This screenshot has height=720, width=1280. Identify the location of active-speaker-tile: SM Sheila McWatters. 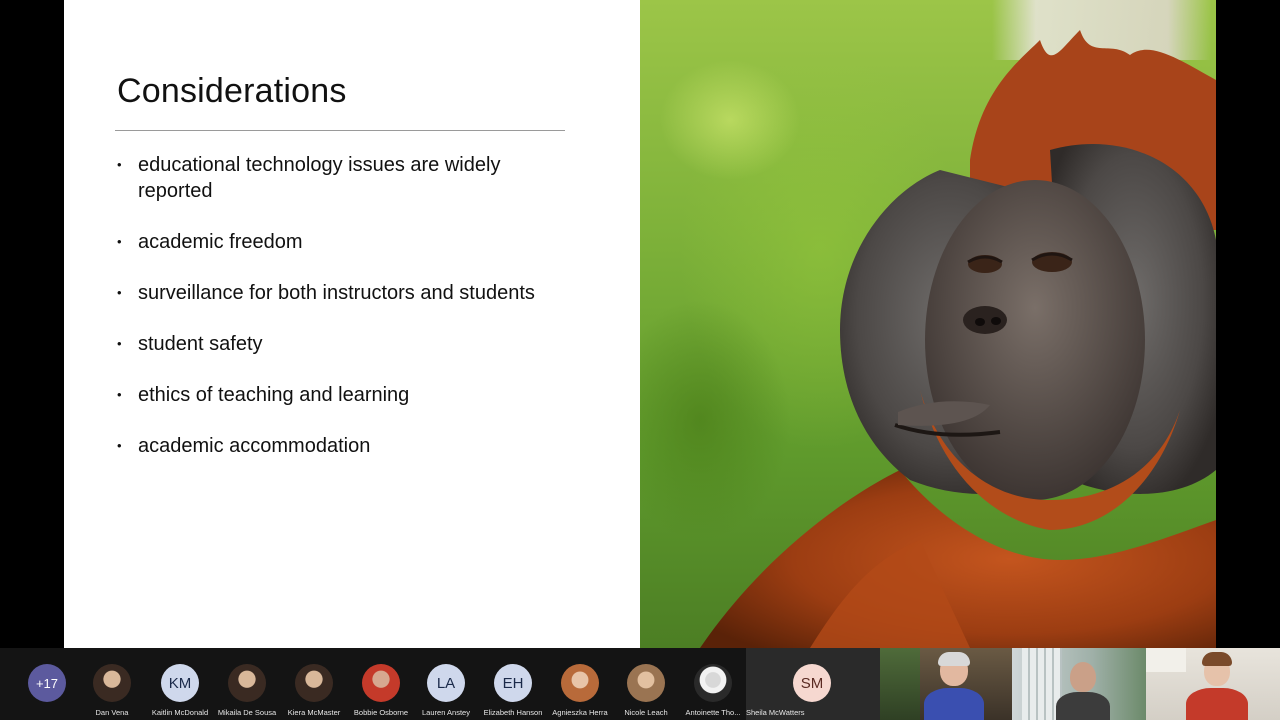
(813, 684).